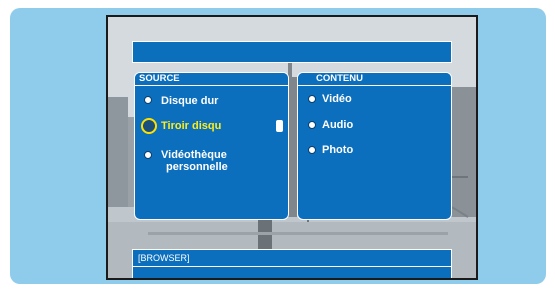 Image resolution: width=555 pixels, height=290 pixels. I want to click on content-panel: CONTENU Vidéo Audio Photo, so click(374, 146).